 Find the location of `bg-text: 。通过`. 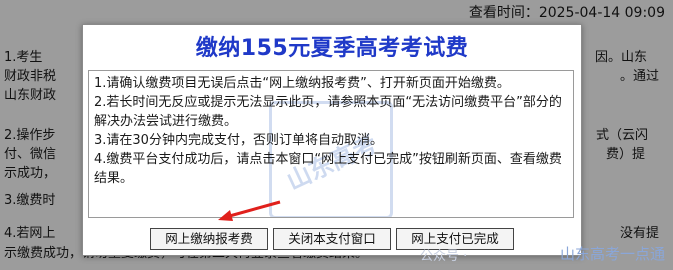

bg-text: 。通过 is located at coordinates (640, 76).